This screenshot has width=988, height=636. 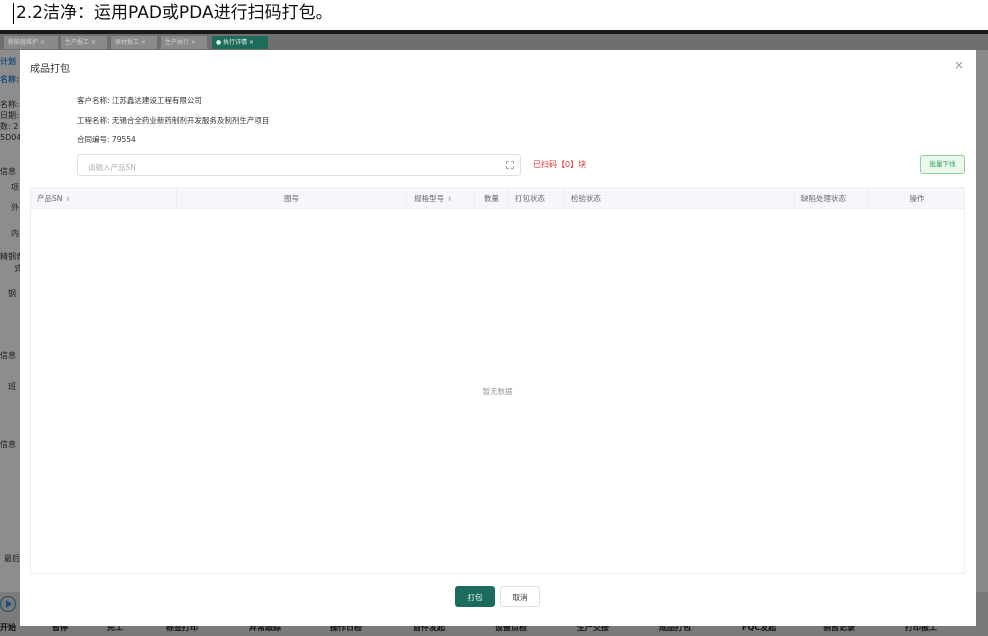 What do you see at coordinates (15, 207) in the screenshot?
I see `left-label: 外` at bounding box center [15, 207].